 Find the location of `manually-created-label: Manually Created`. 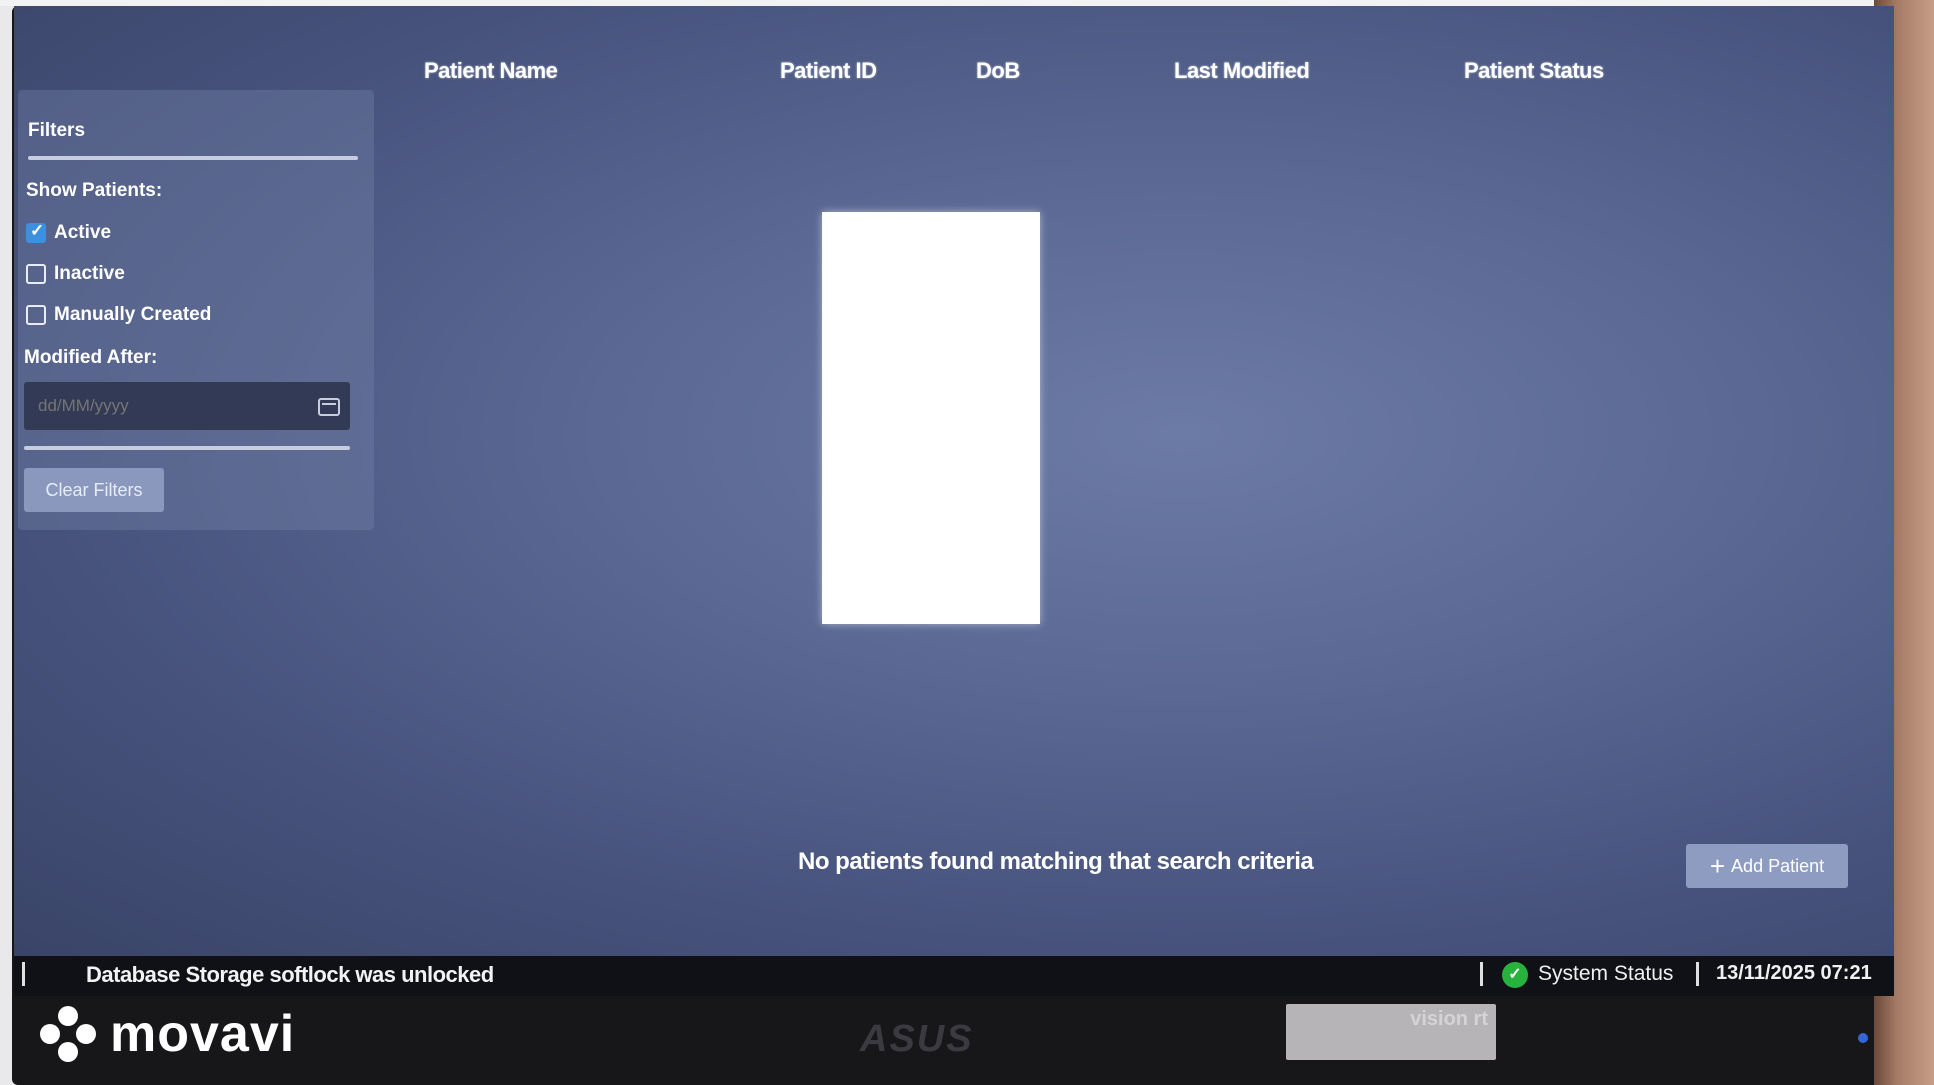

manually-created-label: Manually Created is located at coordinates (132, 315).